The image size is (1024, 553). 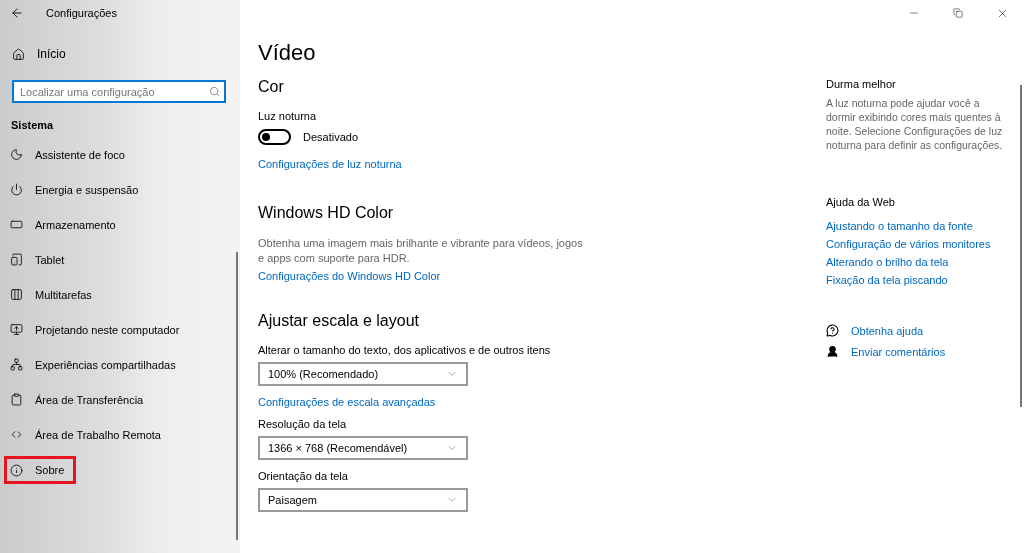 I want to click on action-link: Obtenha ajuda, so click(x=887, y=330).